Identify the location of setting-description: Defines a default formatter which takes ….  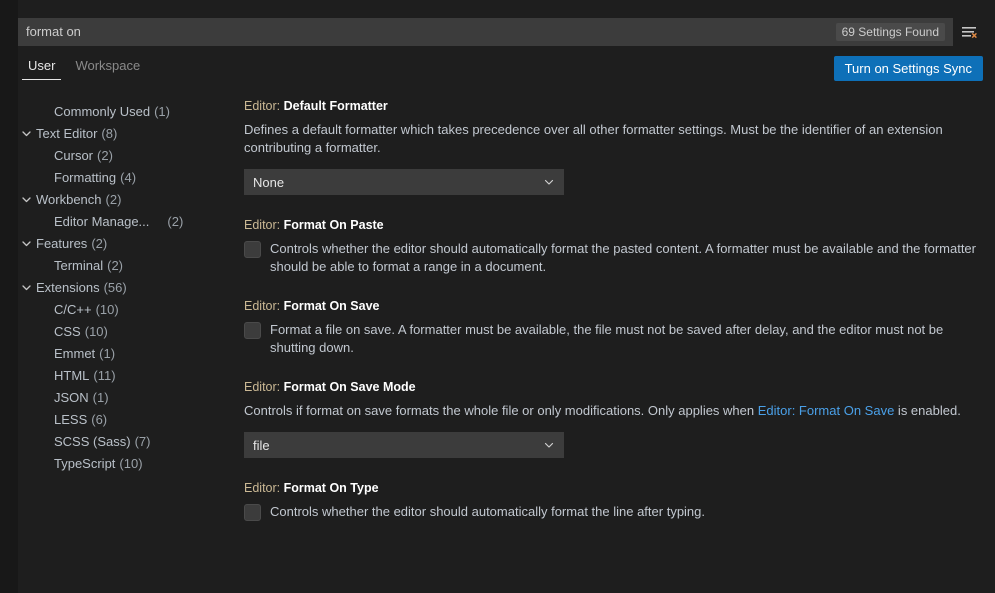
(593, 138).